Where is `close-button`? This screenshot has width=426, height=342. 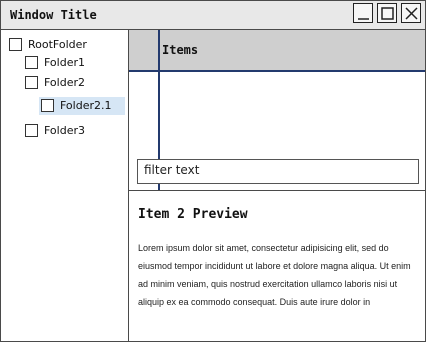 close-button is located at coordinates (411, 13).